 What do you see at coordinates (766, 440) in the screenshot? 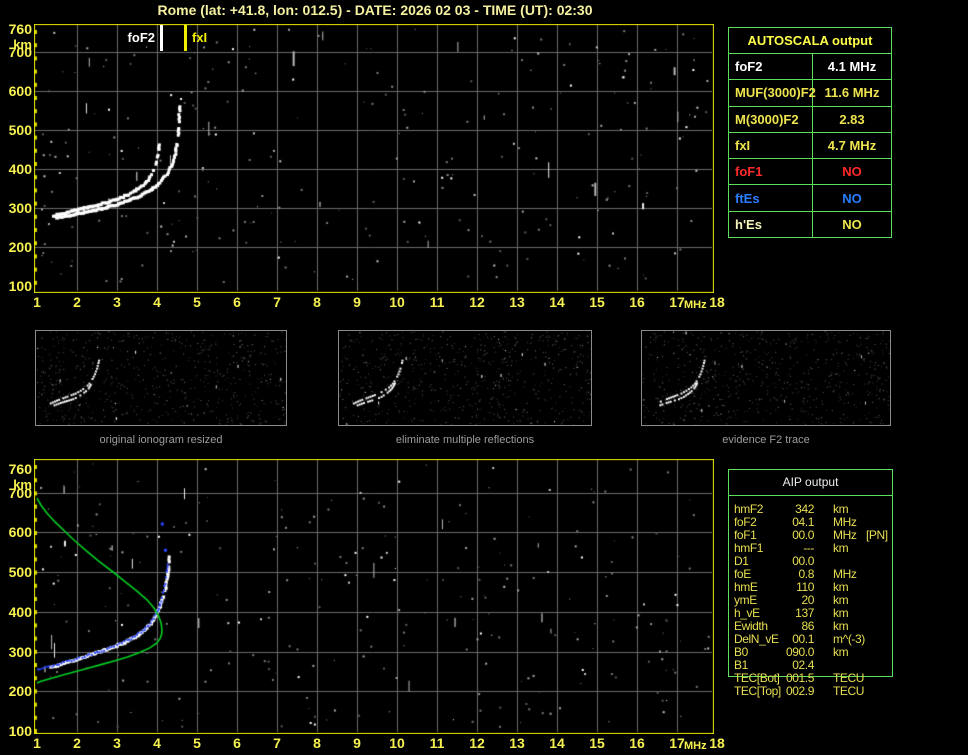
I see `thumbnail-caption-3: evidence F2 trace` at bounding box center [766, 440].